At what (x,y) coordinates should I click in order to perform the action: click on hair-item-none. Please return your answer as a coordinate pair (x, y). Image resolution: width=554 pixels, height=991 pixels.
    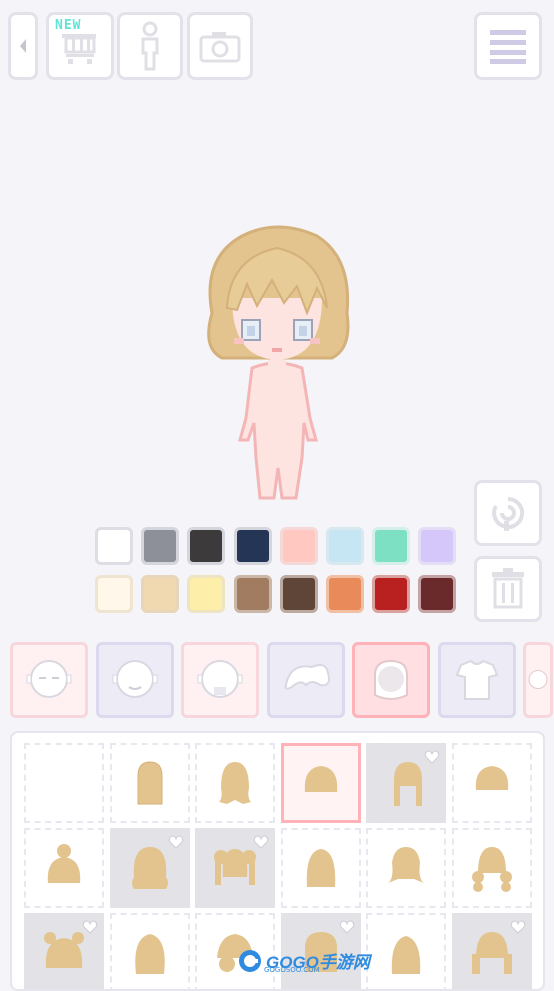
    Looking at the image, I should click on (64, 783).